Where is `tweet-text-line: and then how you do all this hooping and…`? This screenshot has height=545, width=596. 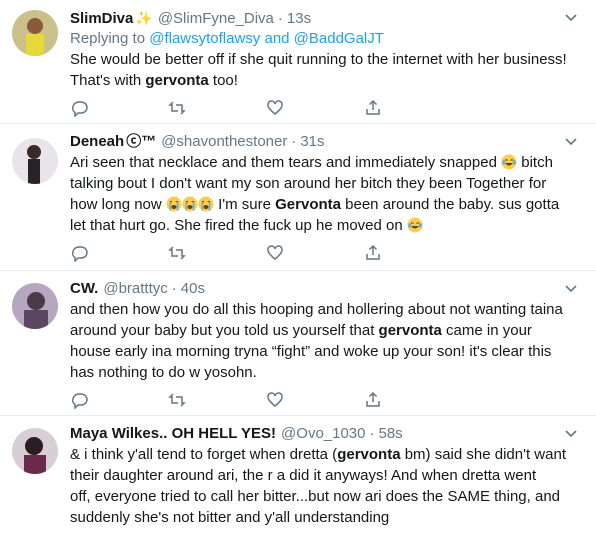
tweet-text-line: and then how you do all this hooping and… is located at coordinates (328, 309).